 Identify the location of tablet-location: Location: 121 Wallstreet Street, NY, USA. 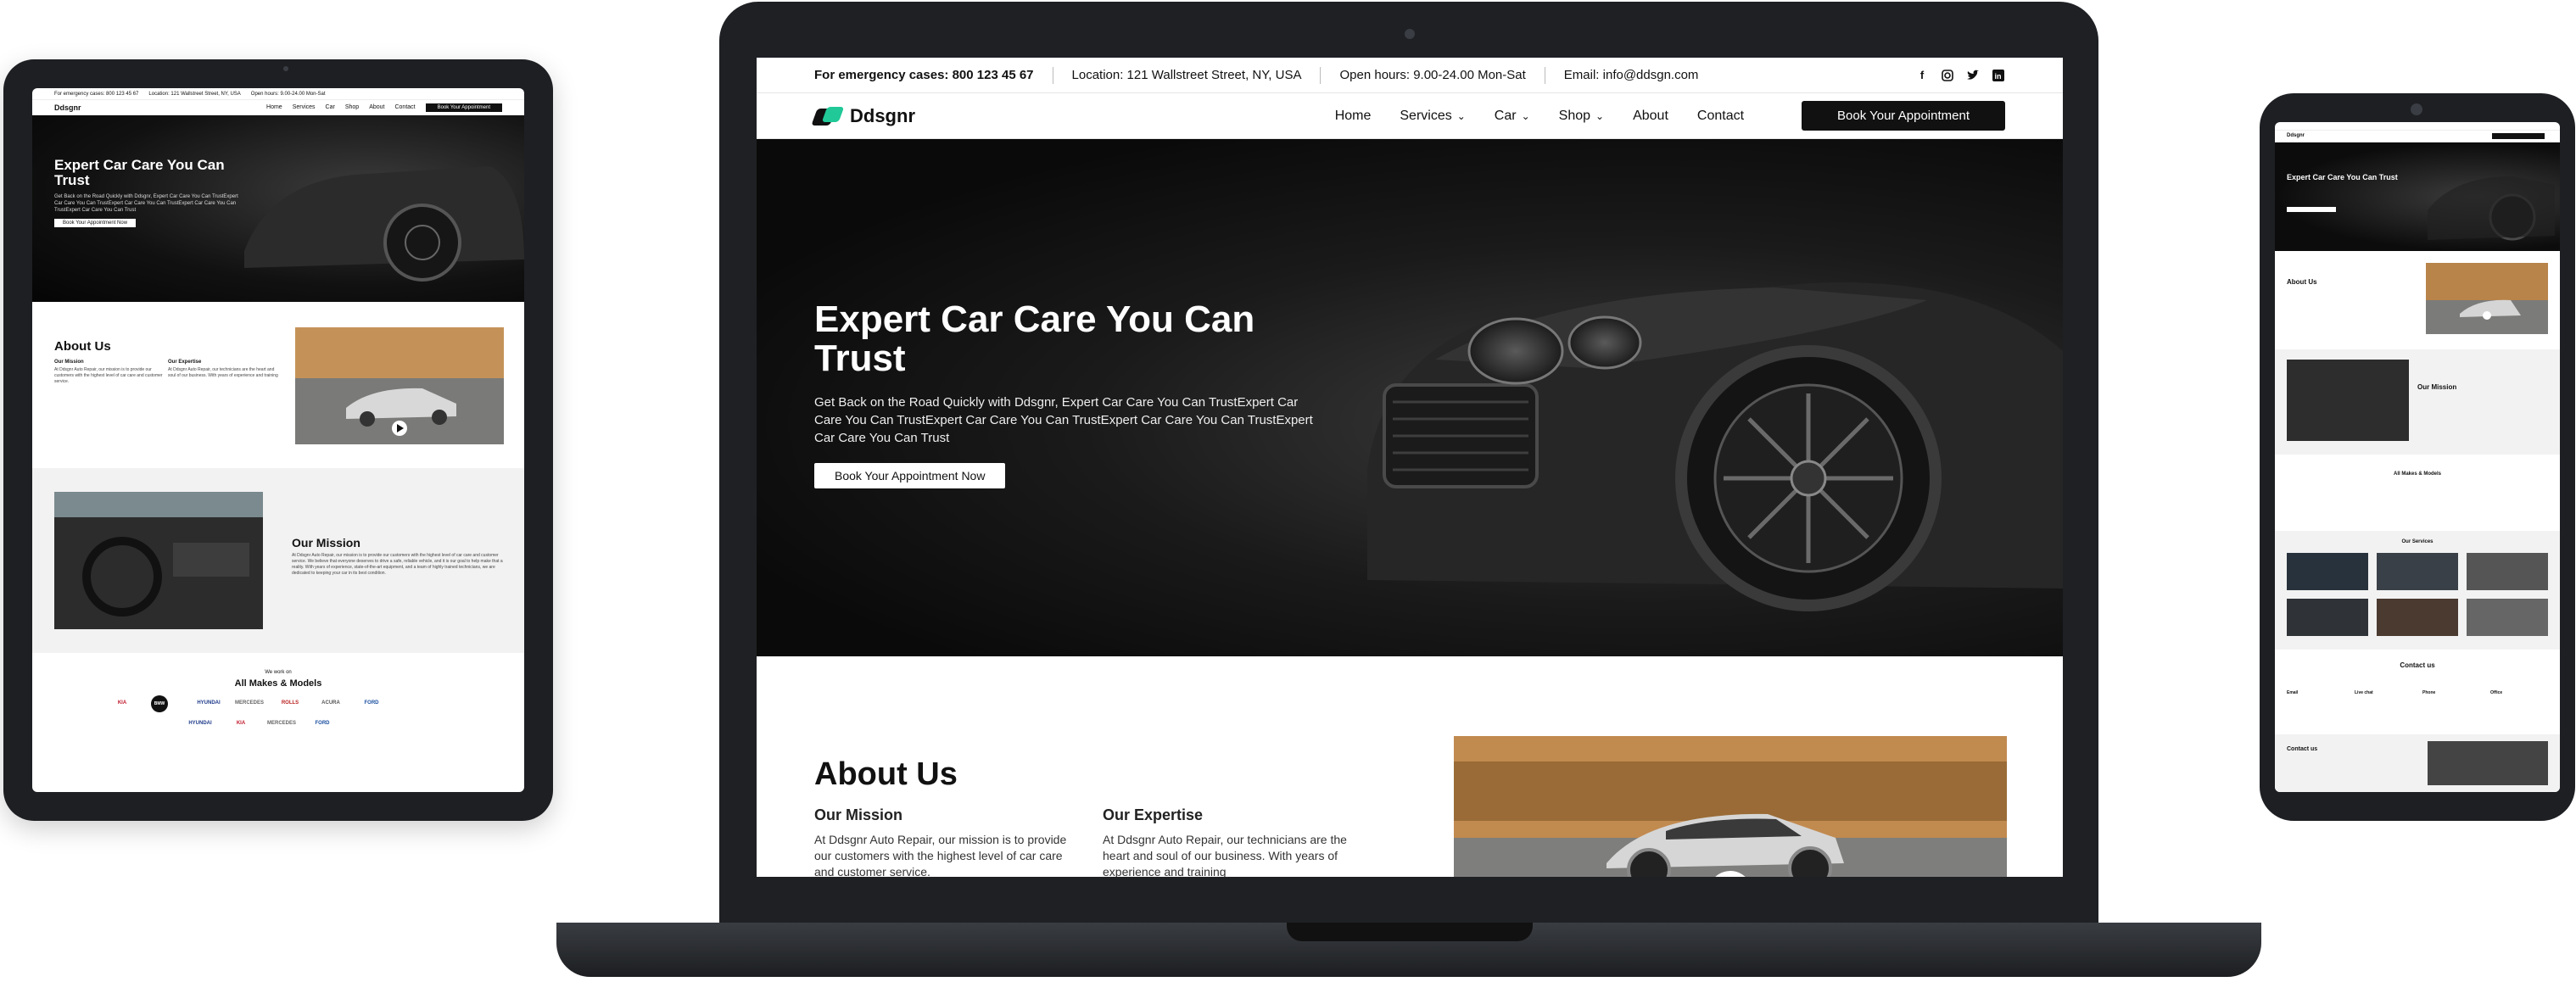
(194, 94).